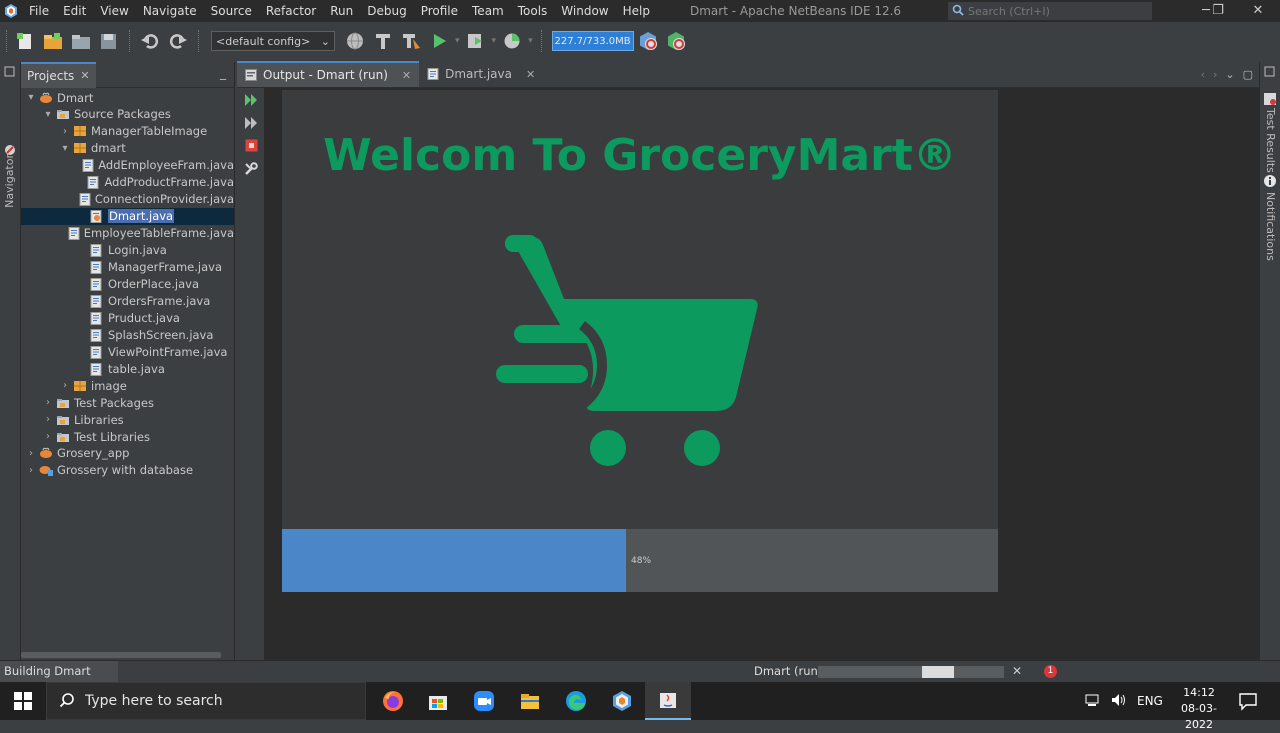 The image size is (1280, 733). Describe the element at coordinates (9, 181) in the screenshot. I see `navigator-tab: Navigator` at that location.